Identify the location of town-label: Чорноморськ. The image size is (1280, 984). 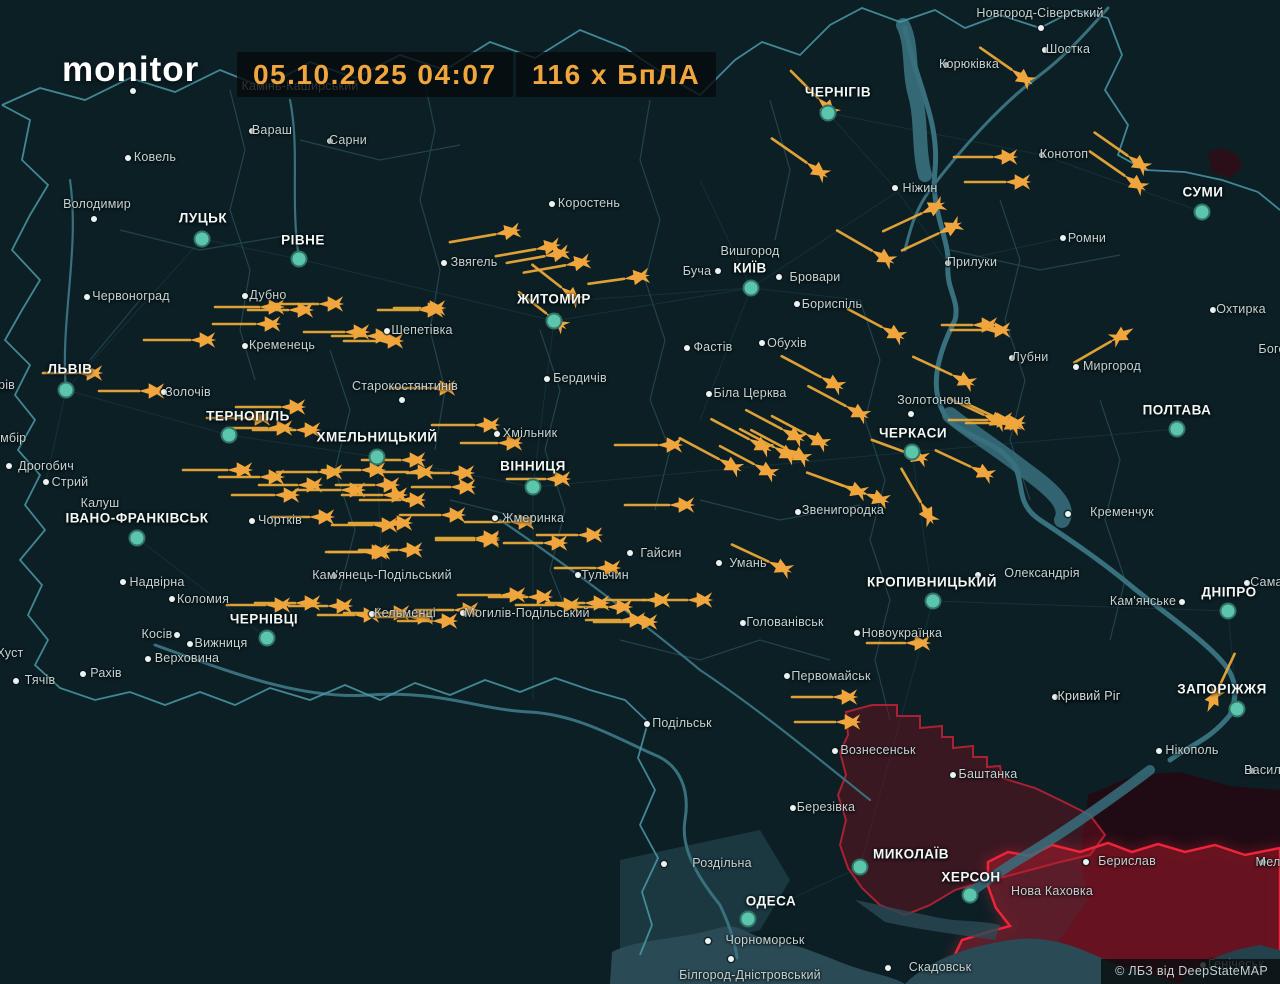
(765, 939).